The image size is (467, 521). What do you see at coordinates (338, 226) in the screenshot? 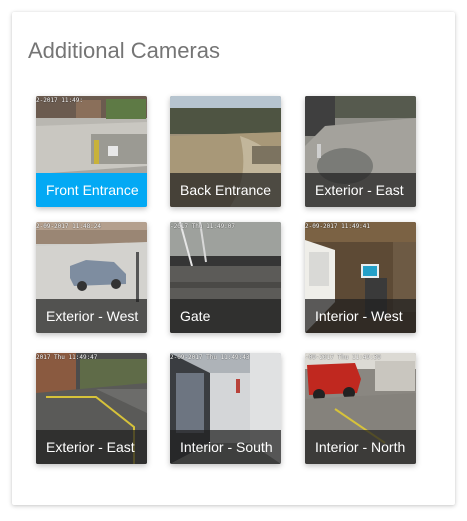
I see `camera-timestamp: 2-09-2017 11:49:41` at bounding box center [338, 226].